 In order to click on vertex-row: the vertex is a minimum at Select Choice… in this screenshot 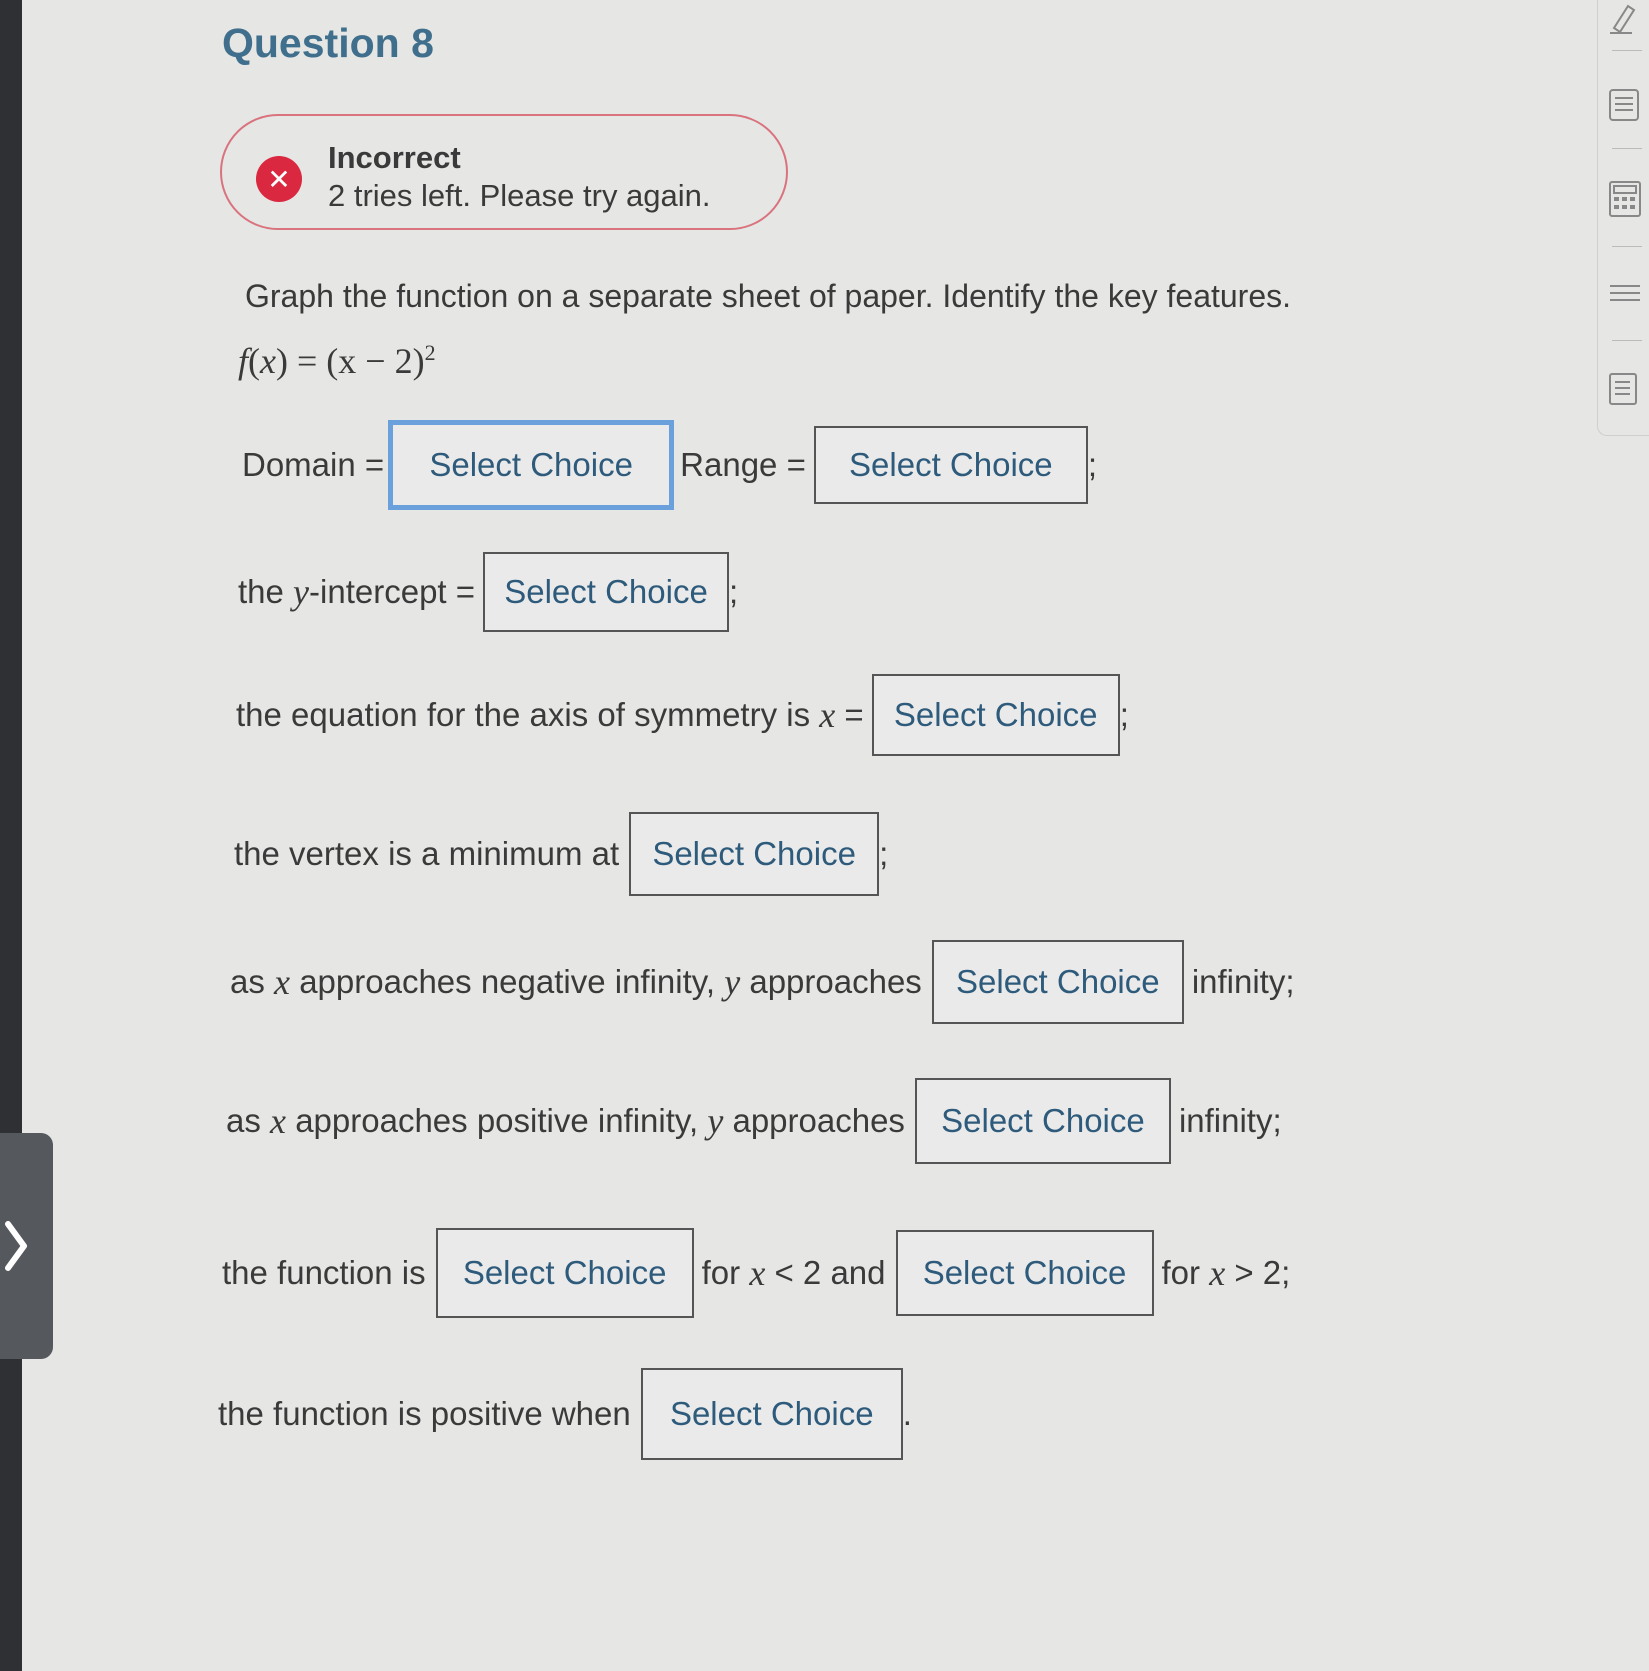, I will do `click(561, 854)`.